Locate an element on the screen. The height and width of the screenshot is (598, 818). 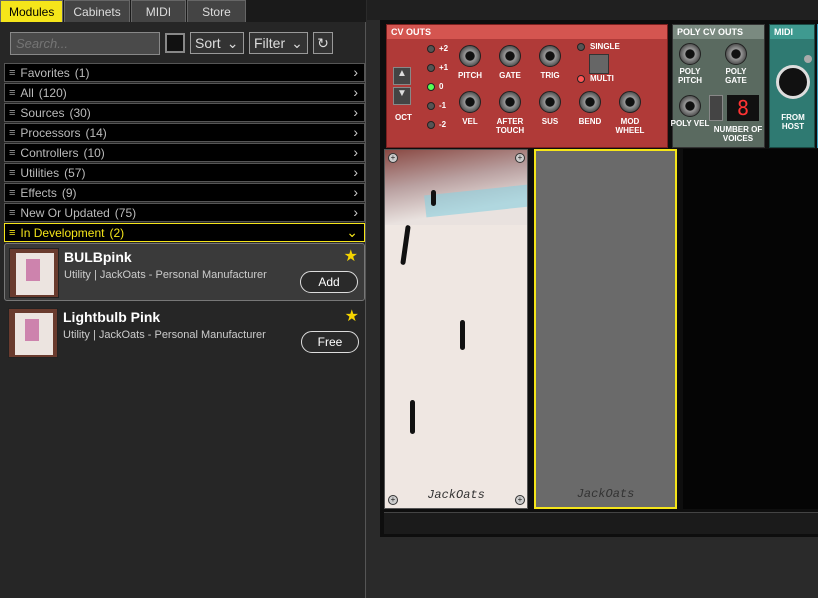
sus-jack is located at coordinates (550, 102).